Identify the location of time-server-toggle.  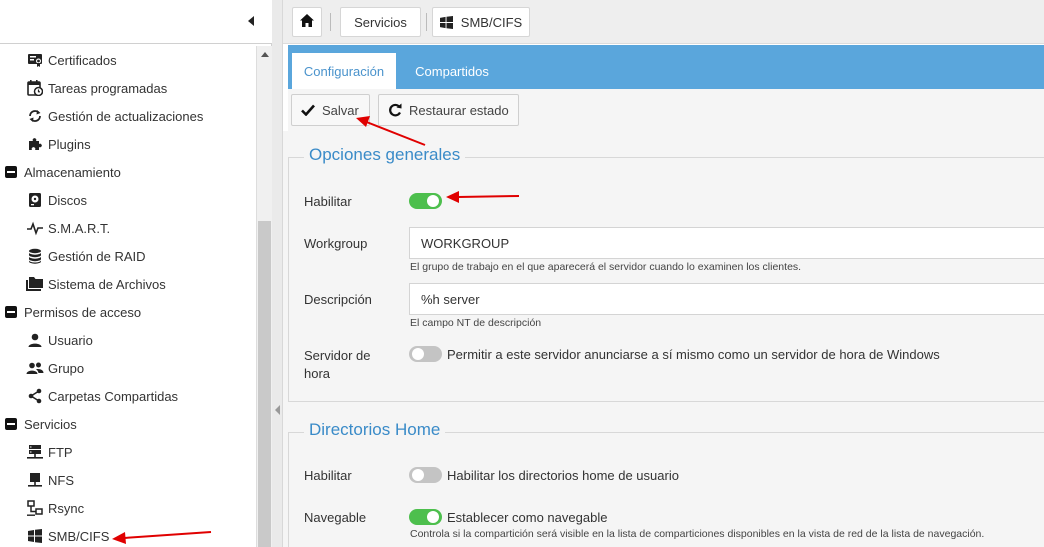
(425, 354).